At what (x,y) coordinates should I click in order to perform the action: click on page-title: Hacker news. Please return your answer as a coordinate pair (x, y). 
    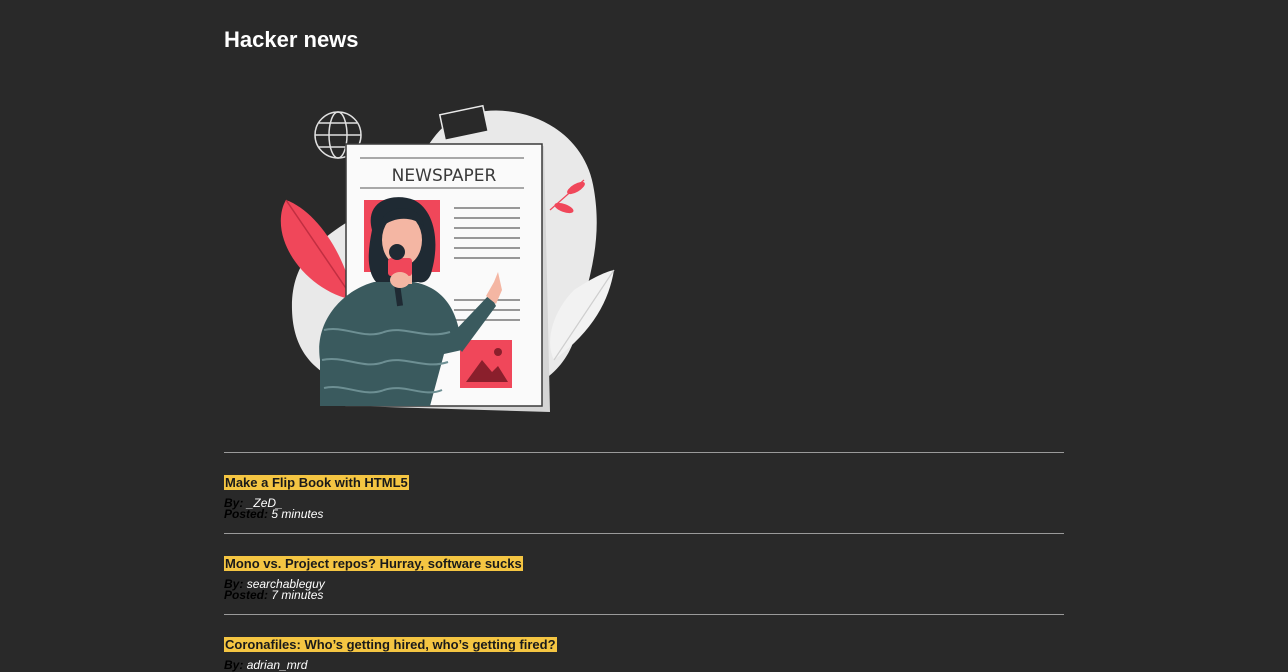
    Looking at the image, I should click on (291, 39).